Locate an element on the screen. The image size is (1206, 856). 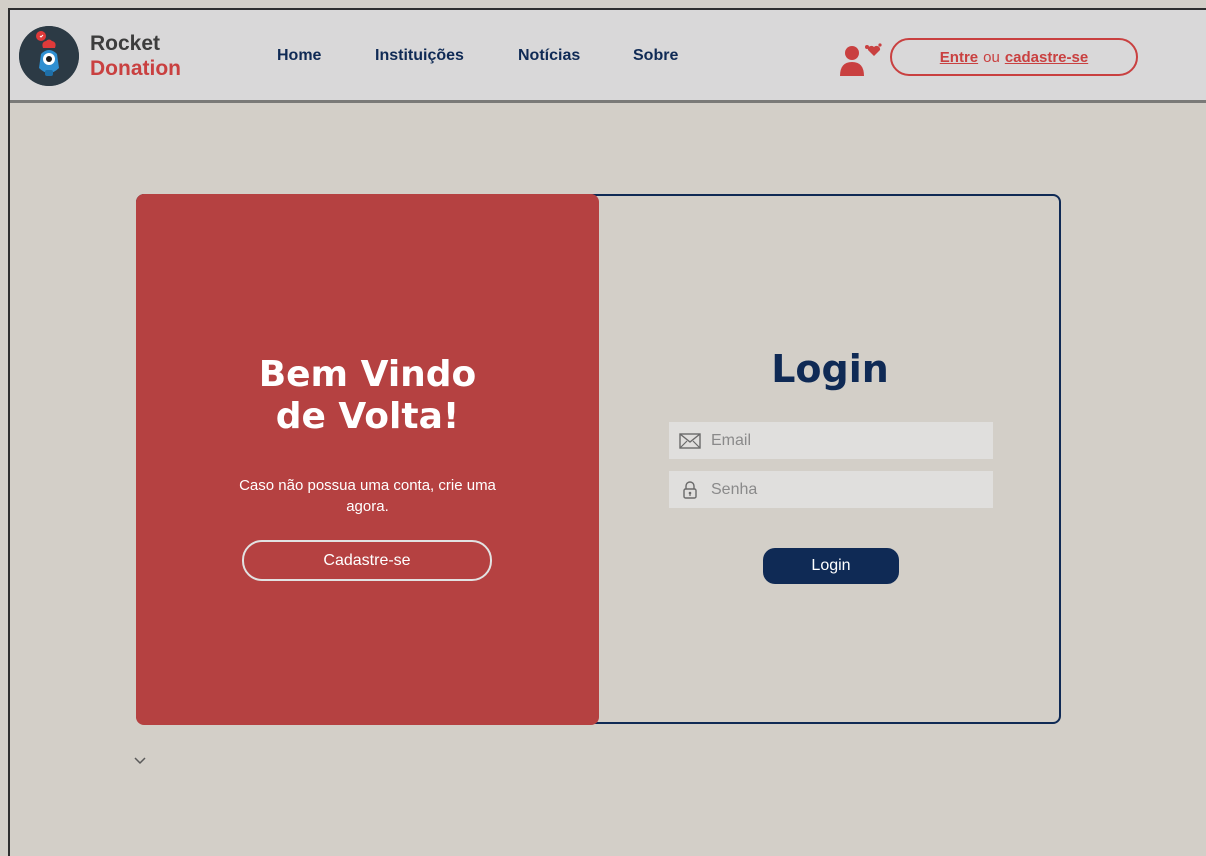
login-signup-button: Entre ou cadastre-se is located at coordinates (1014, 57).